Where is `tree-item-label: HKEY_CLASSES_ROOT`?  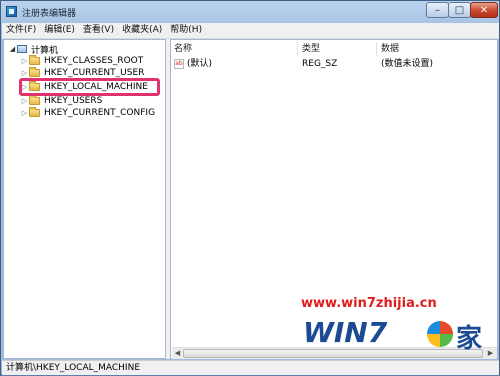 tree-item-label: HKEY_CLASSES_ROOT is located at coordinates (94, 61).